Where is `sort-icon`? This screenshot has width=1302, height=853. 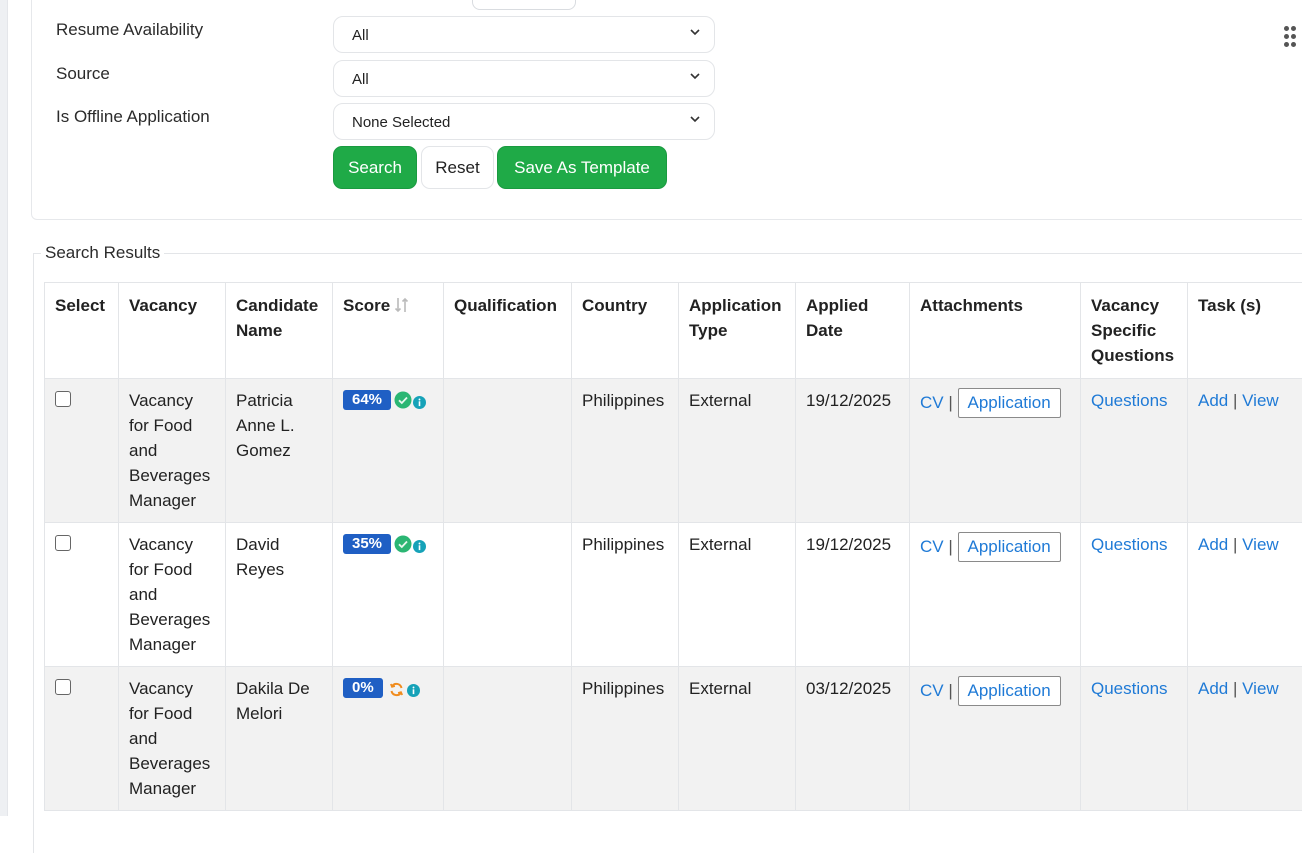 sort-icon is located at coordinates (402, 305).